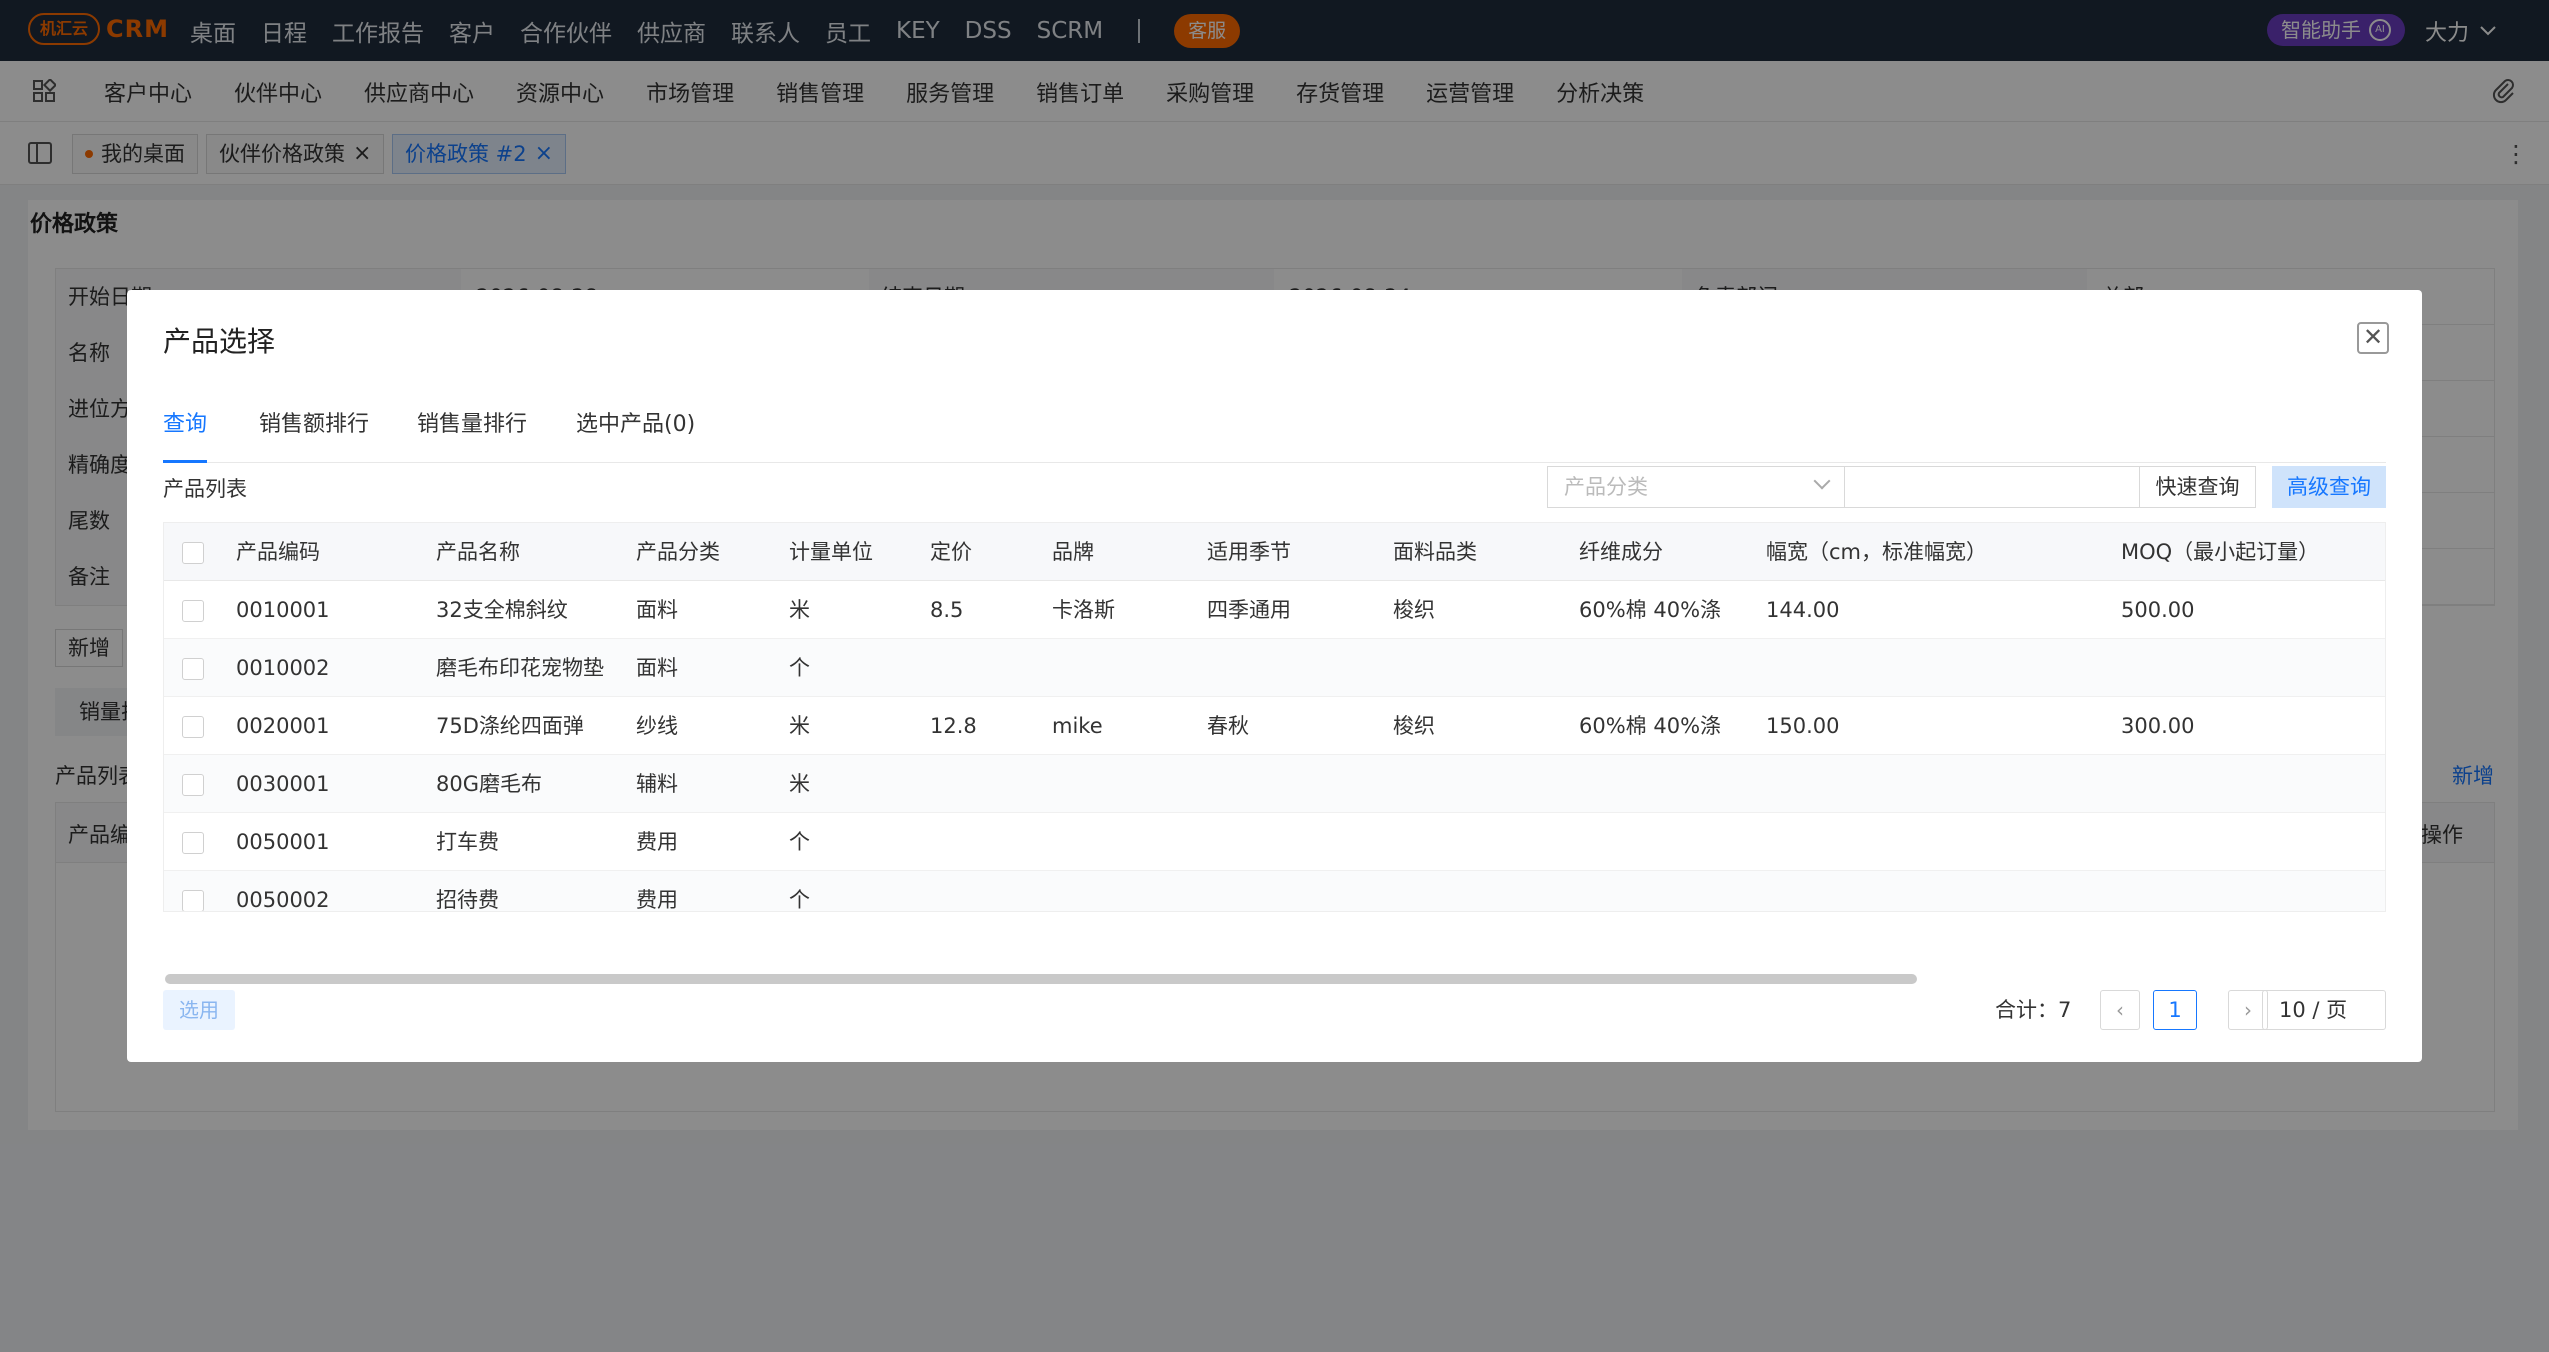  What do you see at coordinates (1606, 487) in the screenshot?
I see `category-placeholder: 产品分类` at bounding box center [1606, 487].